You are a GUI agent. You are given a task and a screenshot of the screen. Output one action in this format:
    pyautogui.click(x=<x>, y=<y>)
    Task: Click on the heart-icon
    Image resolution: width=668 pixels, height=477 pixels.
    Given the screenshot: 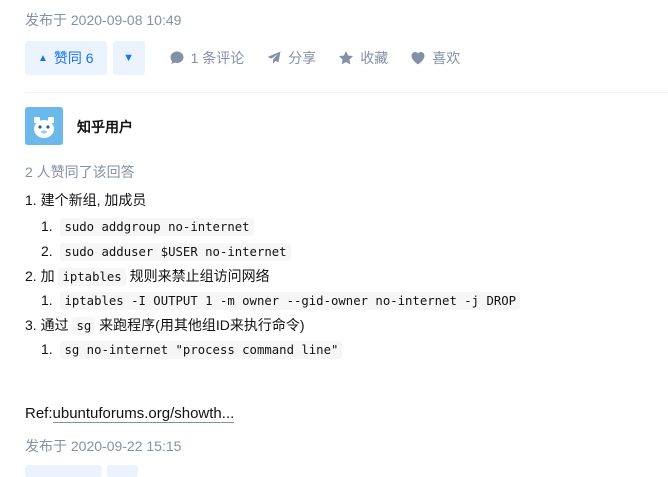 What is the action you would take?
    pyautogui.click(x=418, y=58)
    